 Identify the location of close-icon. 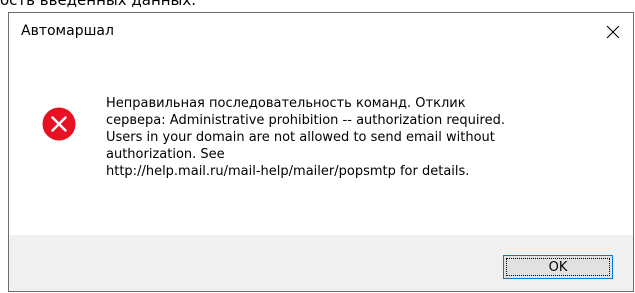
(613, 32).